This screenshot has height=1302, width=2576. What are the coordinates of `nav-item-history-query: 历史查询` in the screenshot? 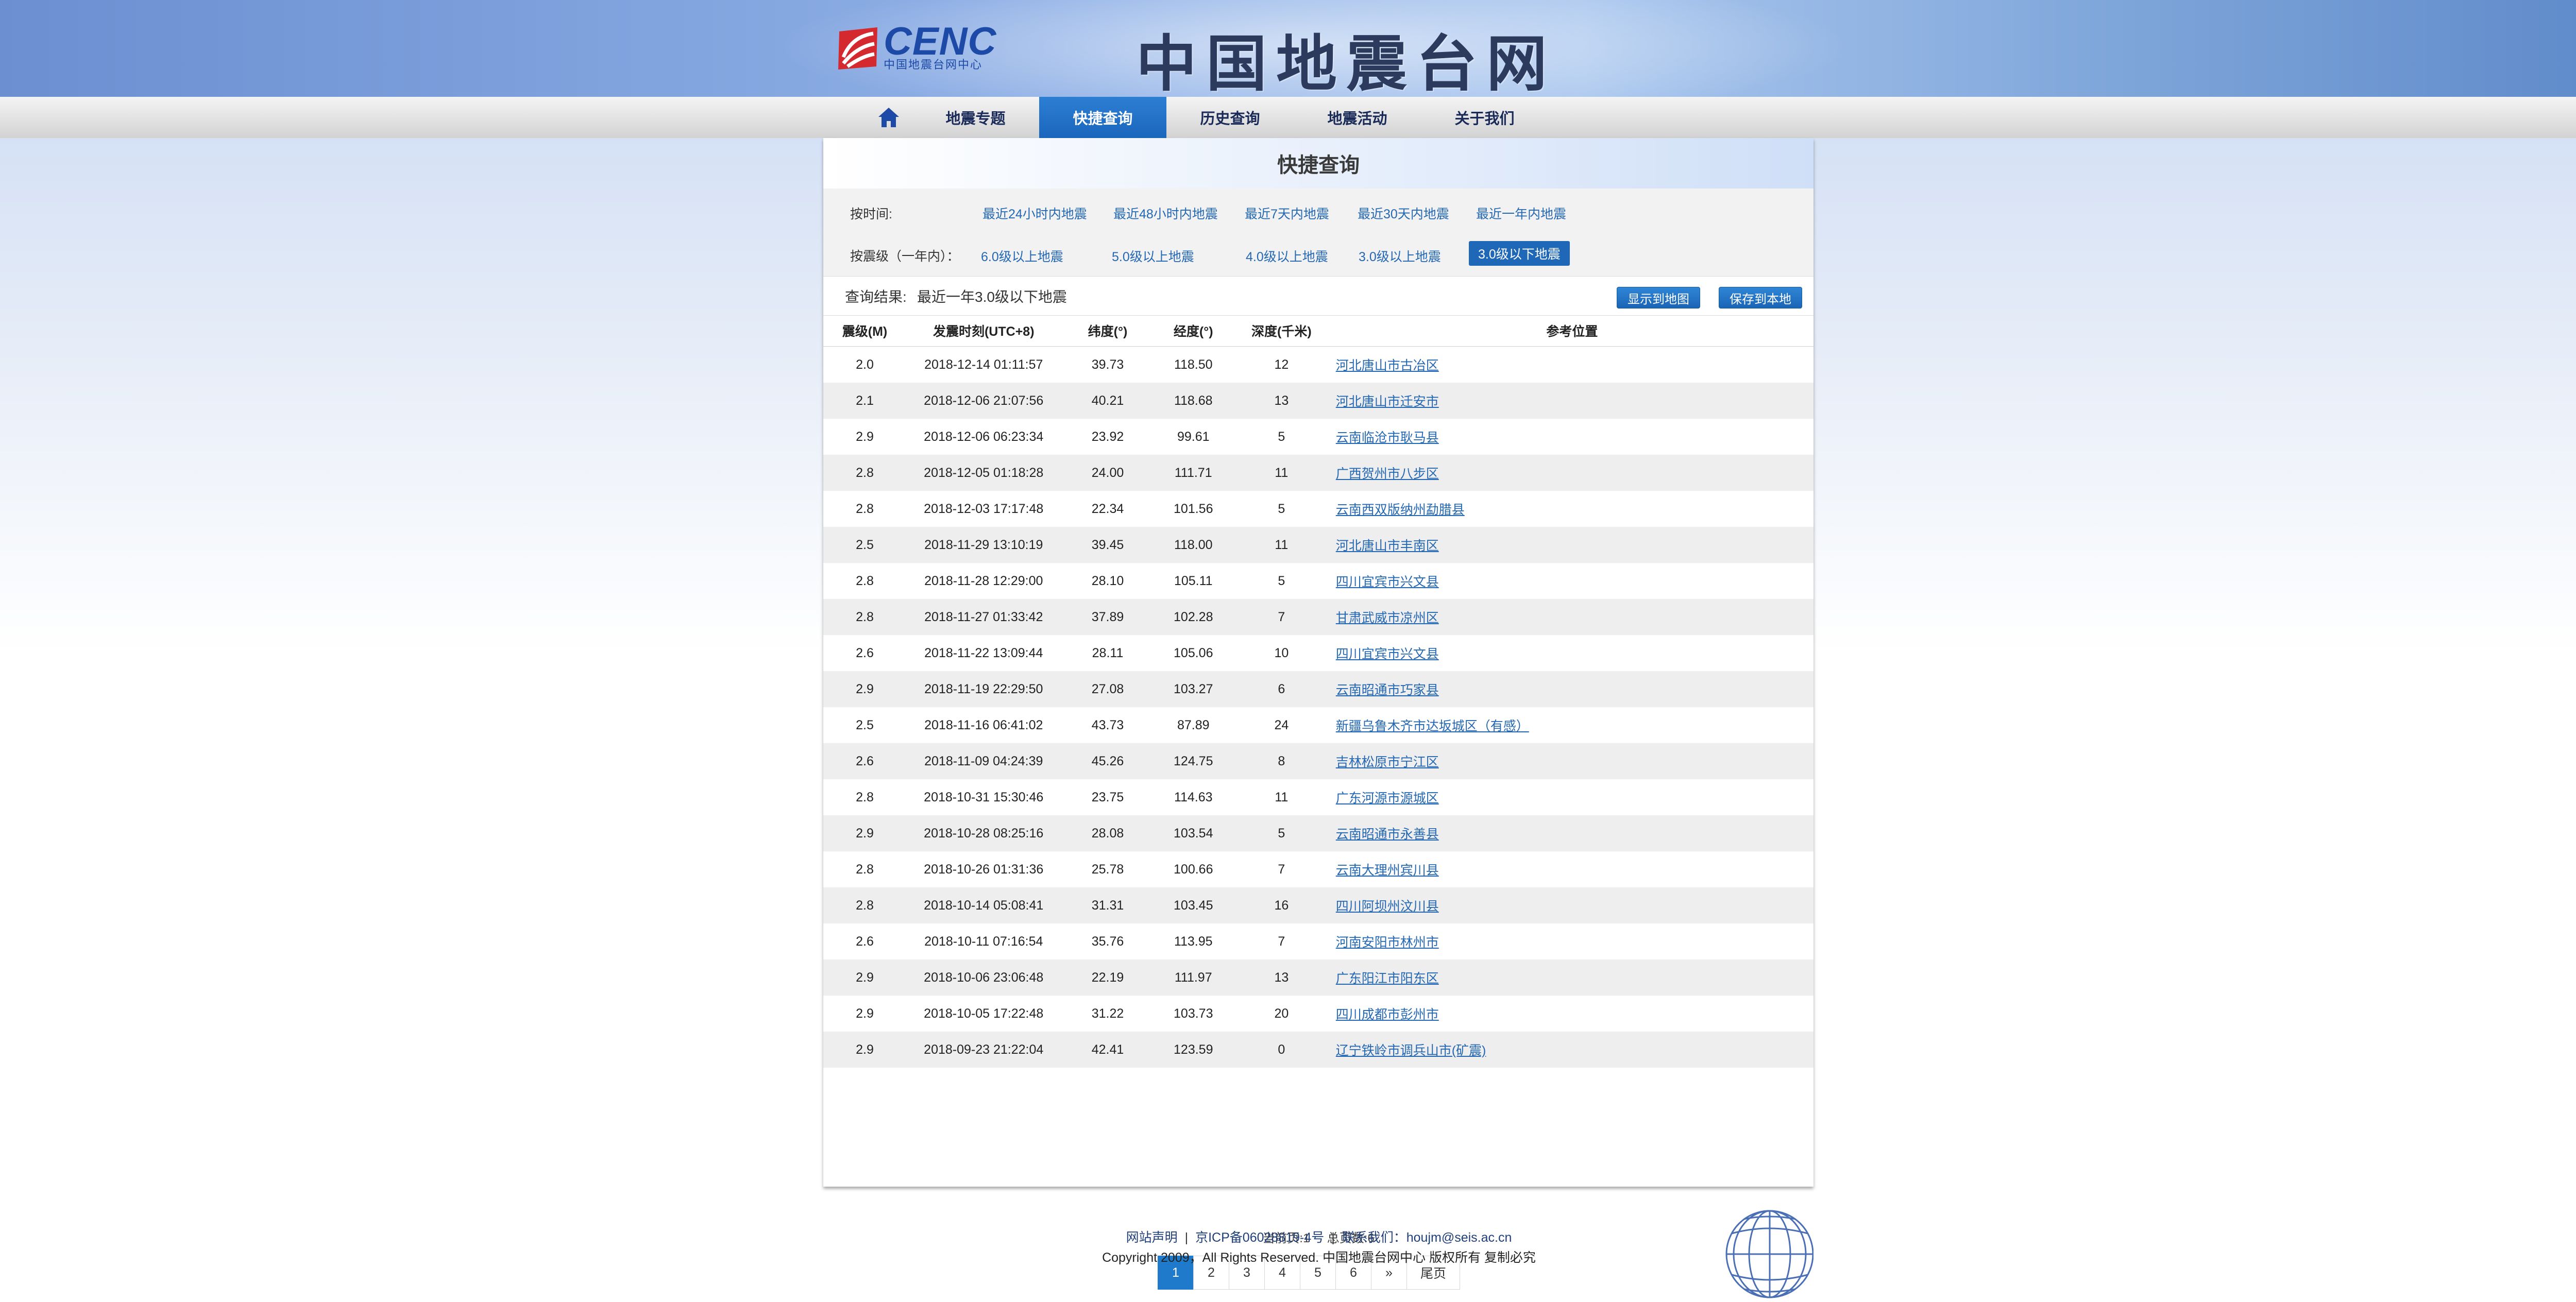 It's located at (1230, 117).